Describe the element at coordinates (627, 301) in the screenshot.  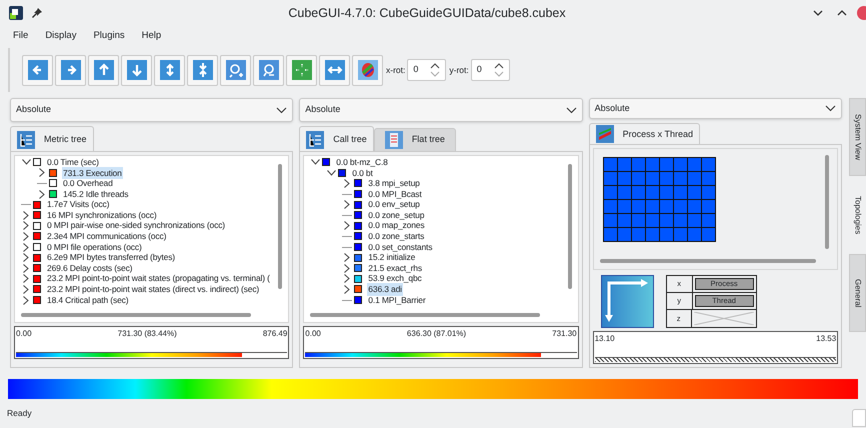
I see `xy-axes-icon` at that location.